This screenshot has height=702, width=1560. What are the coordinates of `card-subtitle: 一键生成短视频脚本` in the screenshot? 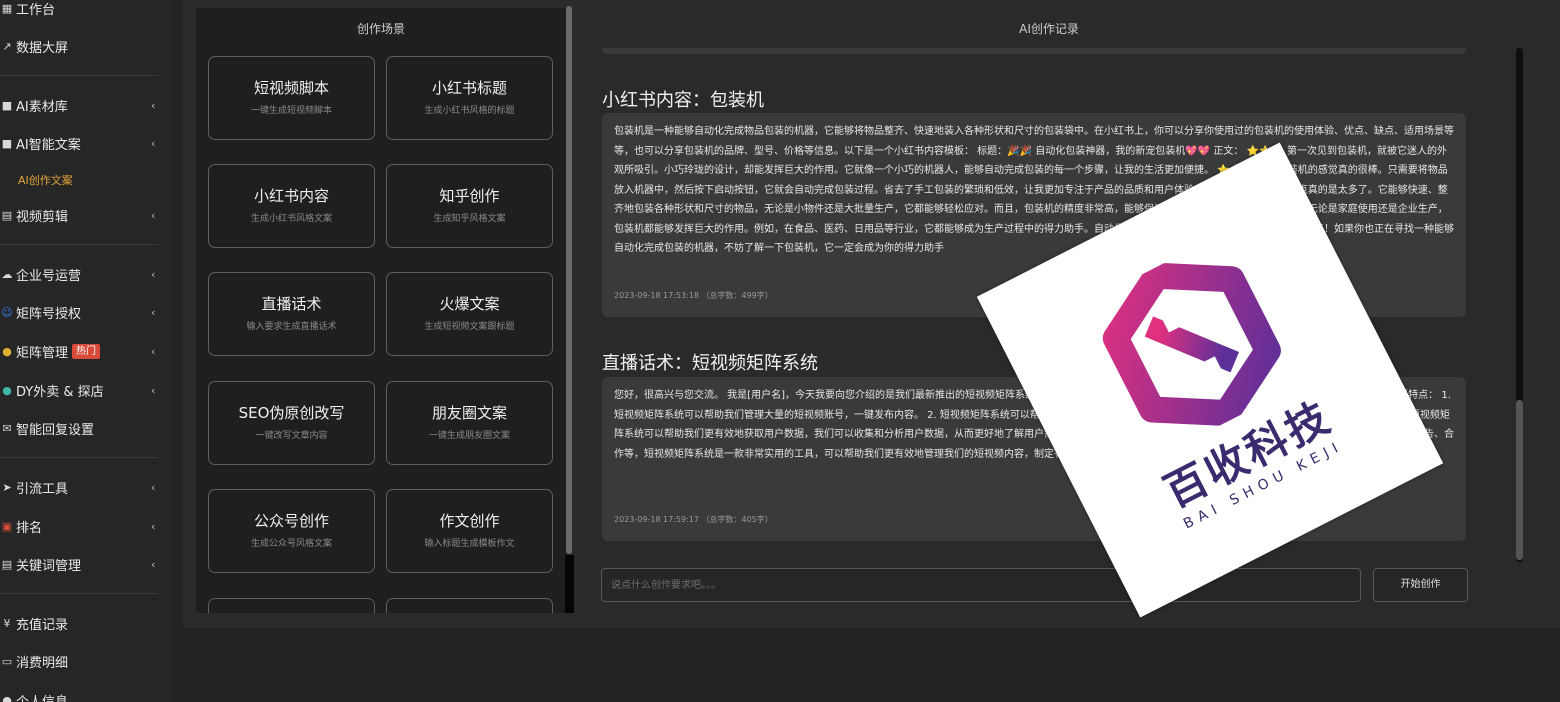 It's located at (291, 111).